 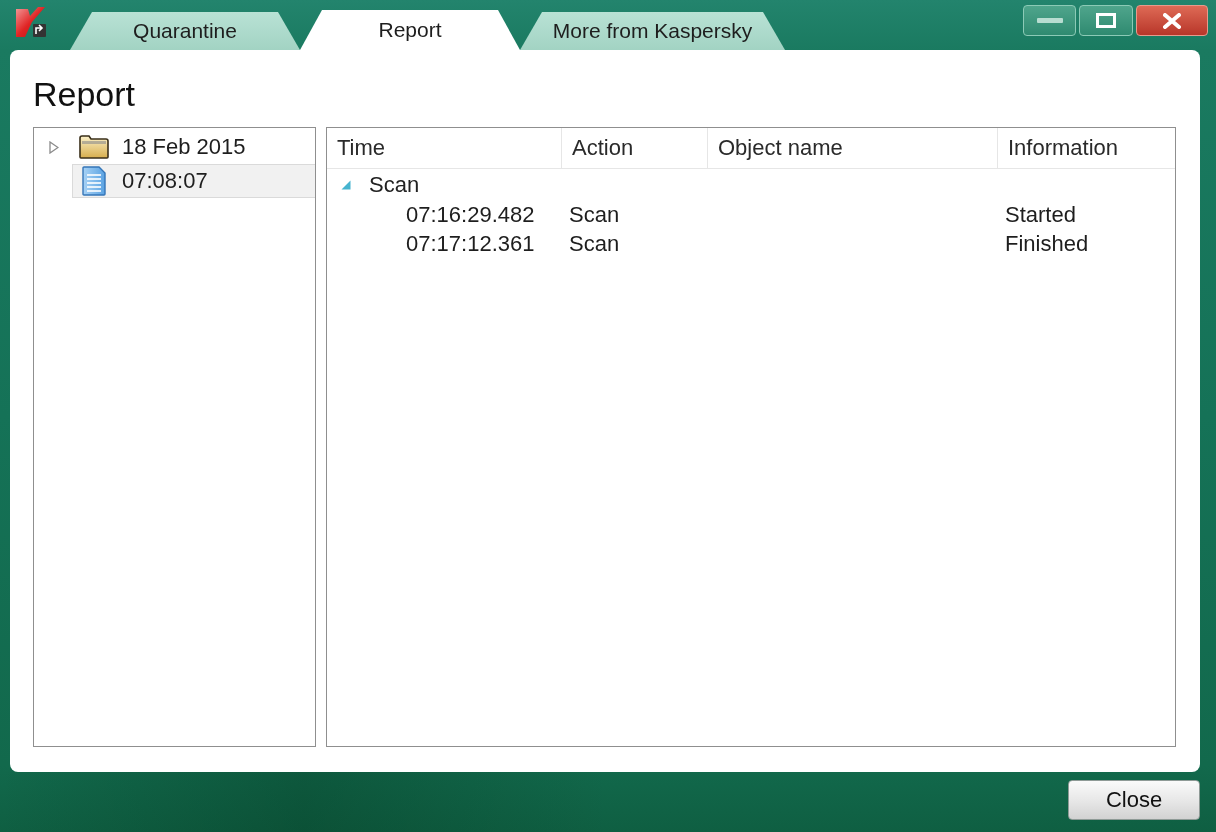 I want to click on tree-item: 18 Feb 2015, so click(x=193, y=147).